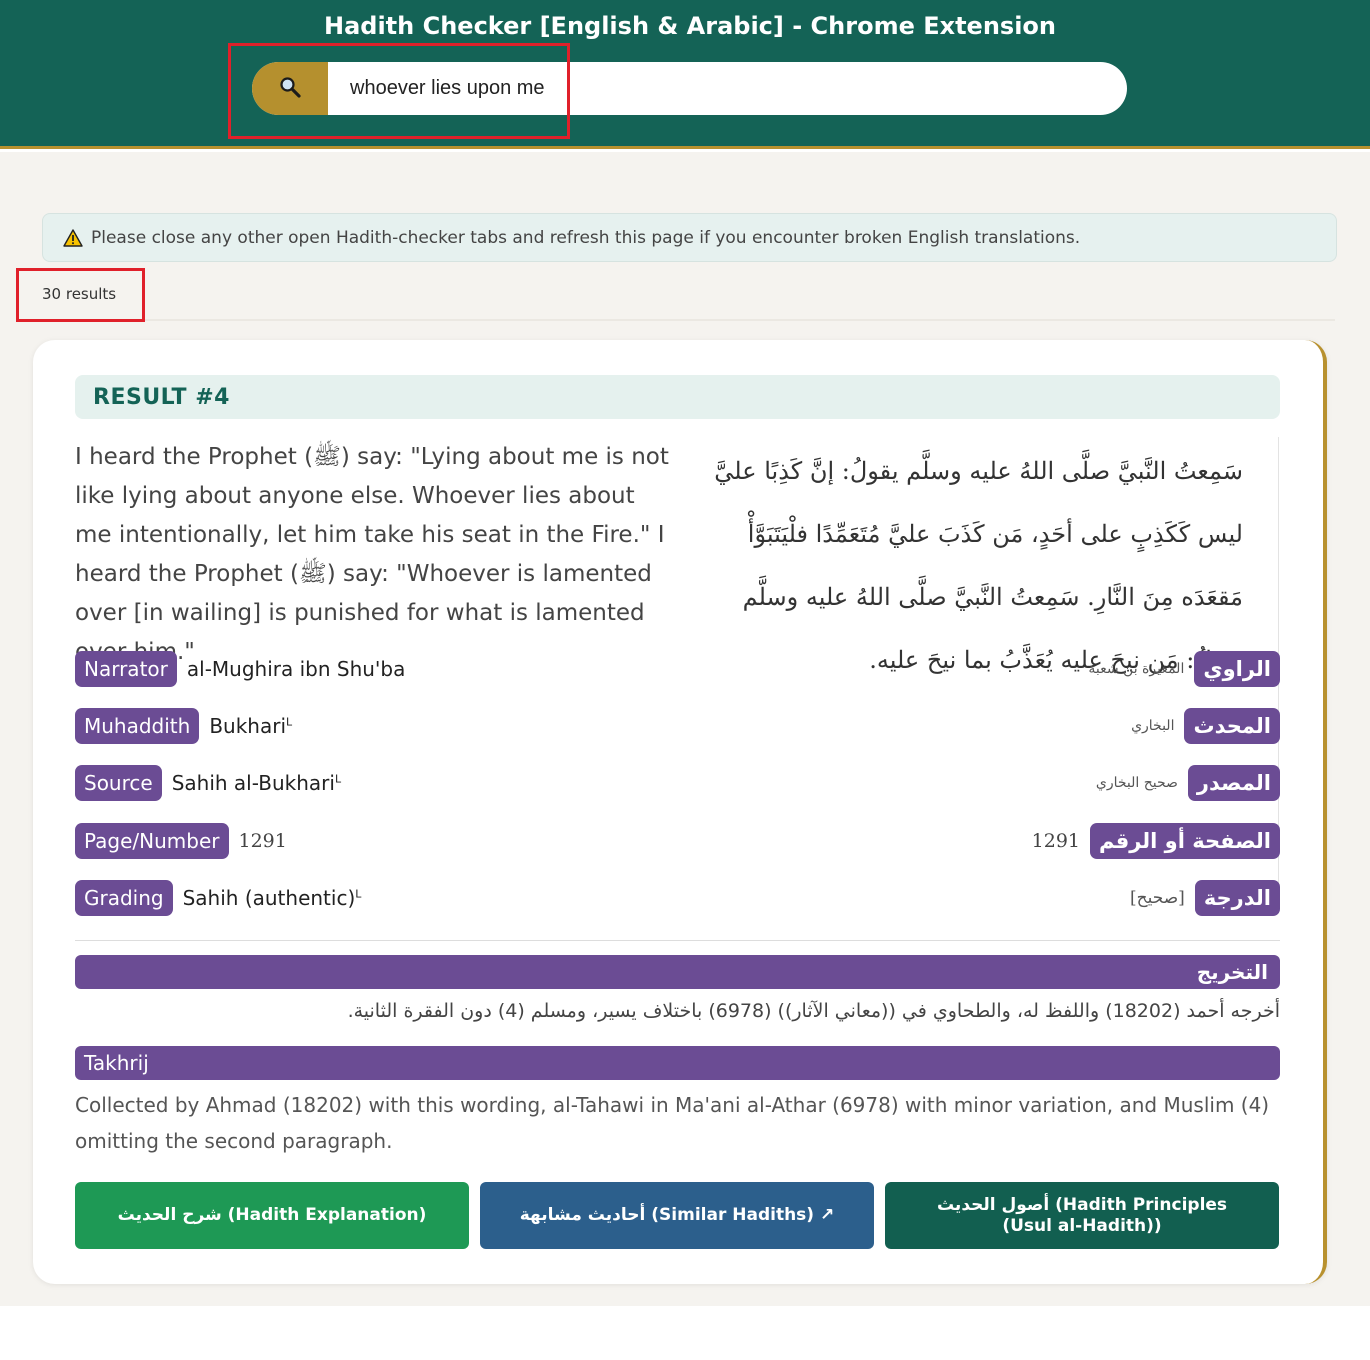 The height and width of the screenshot is (1360, 1370). Describe the element at coordinates (269, 898) in the screenshot. I see `grading-value: Sahih (authentic)` at that location.